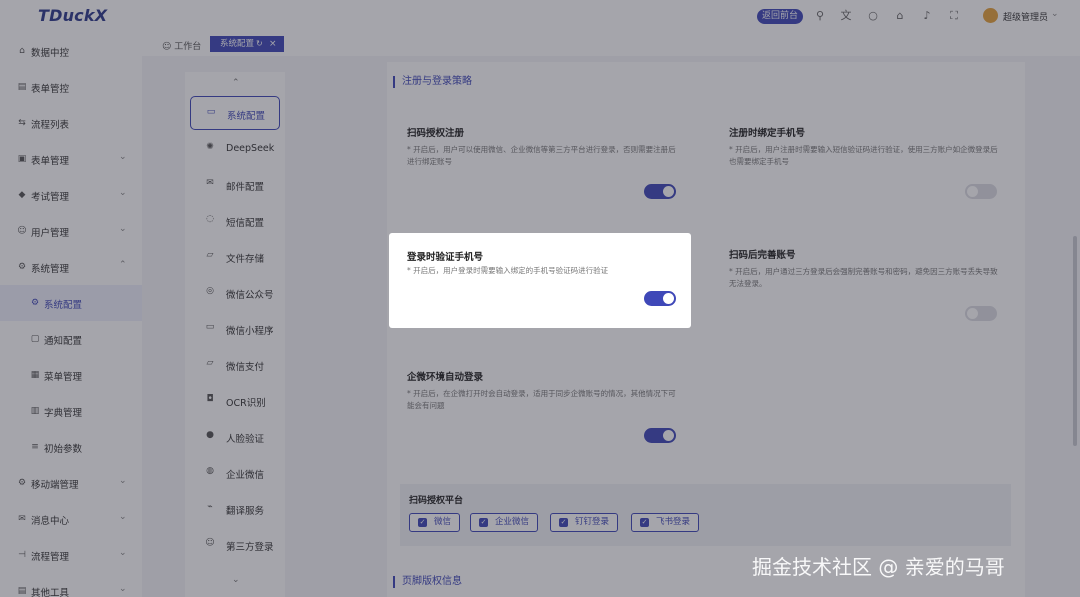 Image resolution: width=1080 pixels, height=597 pixels. I want to click on watermark: 掘金技术社区 @ 亲爱的马哥, so click(878, 567).